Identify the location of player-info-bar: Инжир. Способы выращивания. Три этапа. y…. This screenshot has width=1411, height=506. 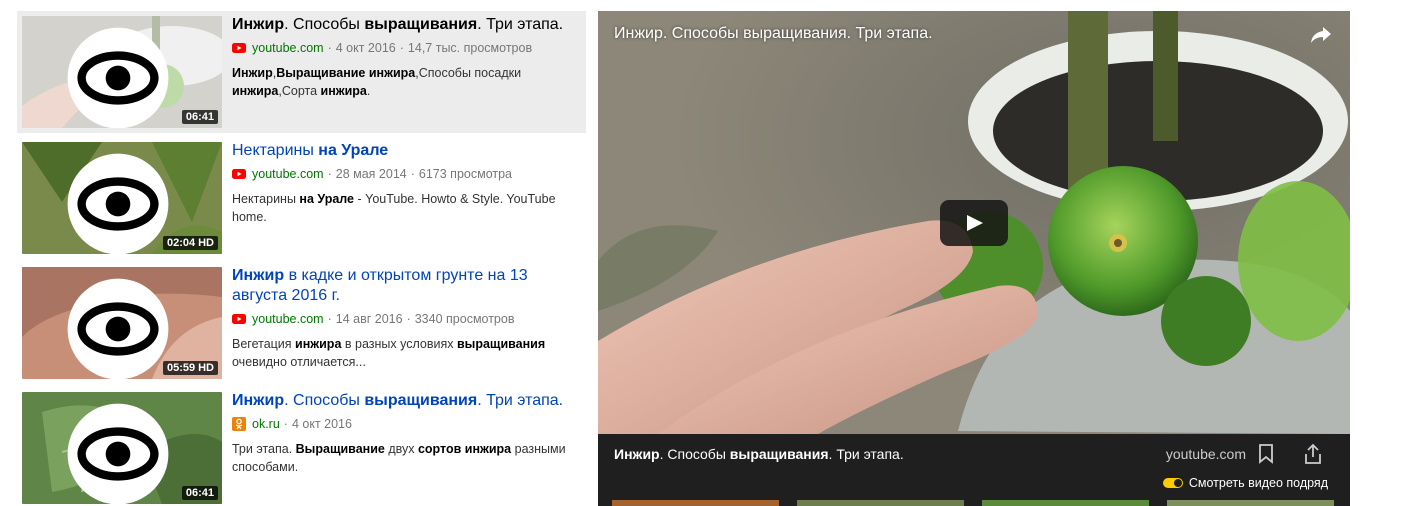
(974, 470).